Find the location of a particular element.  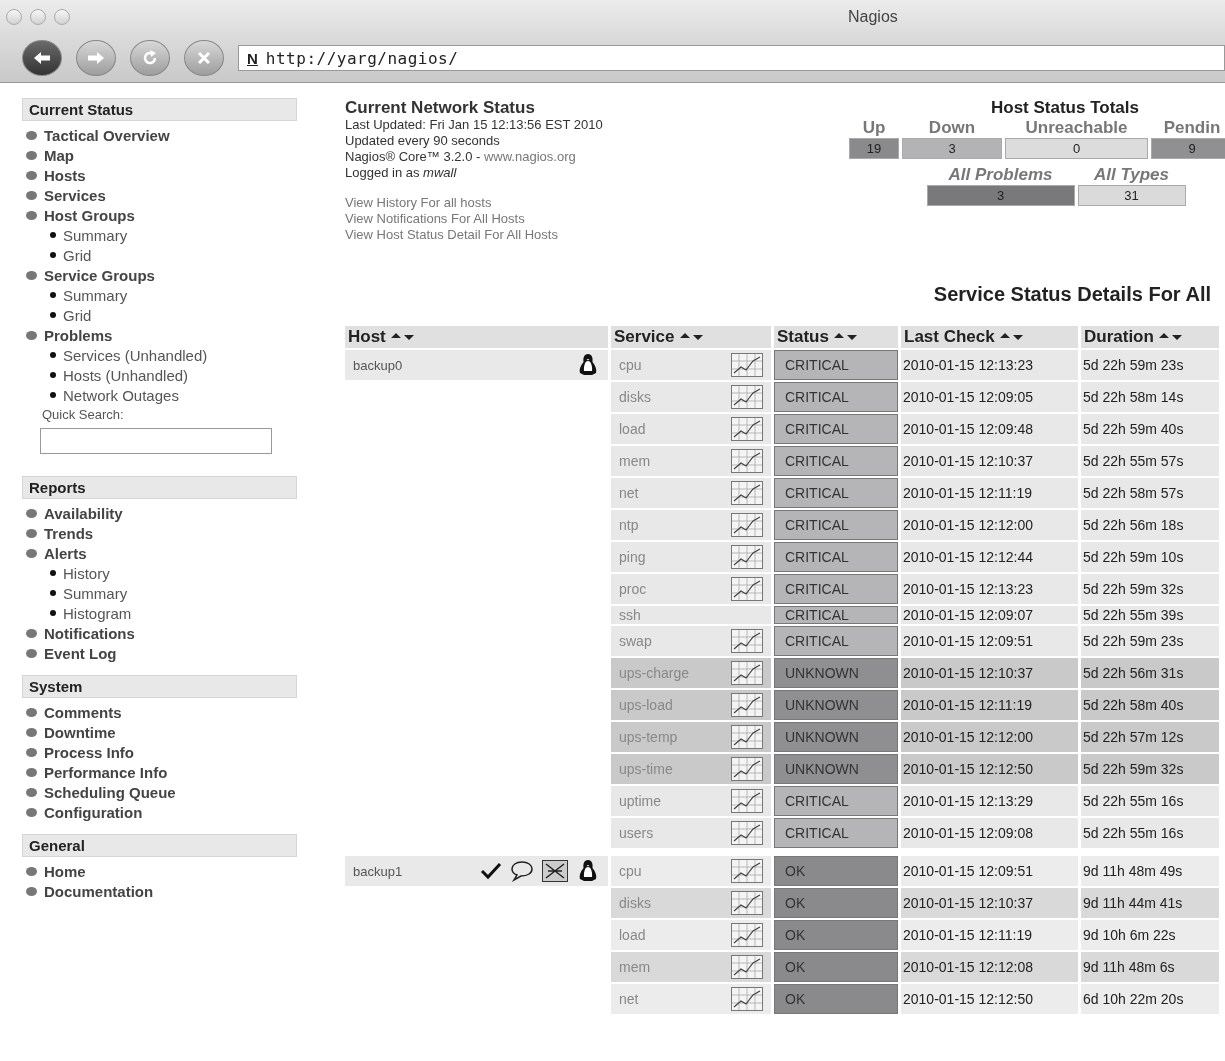

sidebar-link: Scheduling Queue is located at coordinates (110, 792).